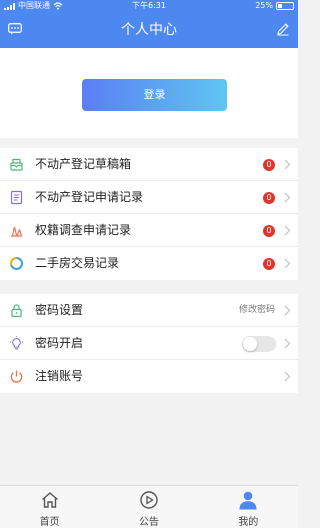 Image resolution: width=320 pixels, height=528 pixels. Describe the element at coordinates (148, 522) in the screenshot. I see `tab-label: 公告` at that location.